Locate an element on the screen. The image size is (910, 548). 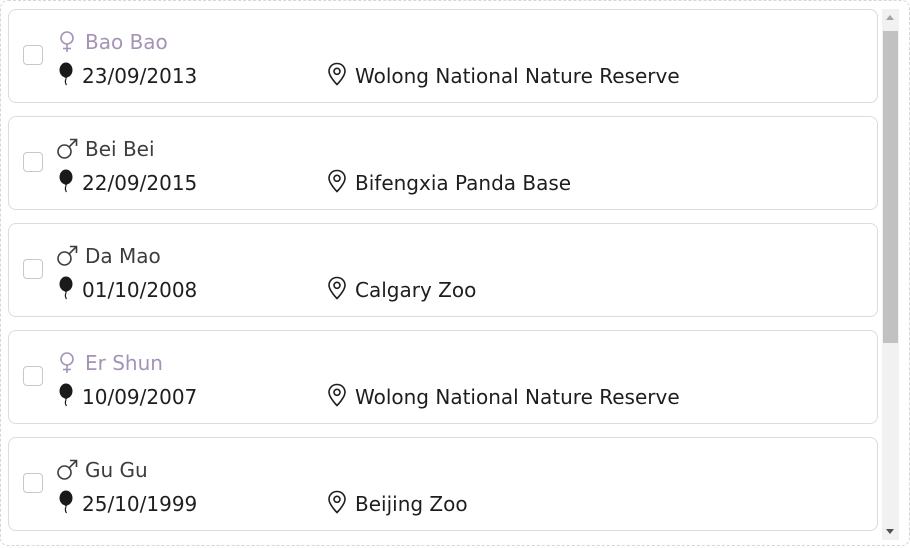
birthdate: 23/09/2013 is located at coordinates (140, 76).